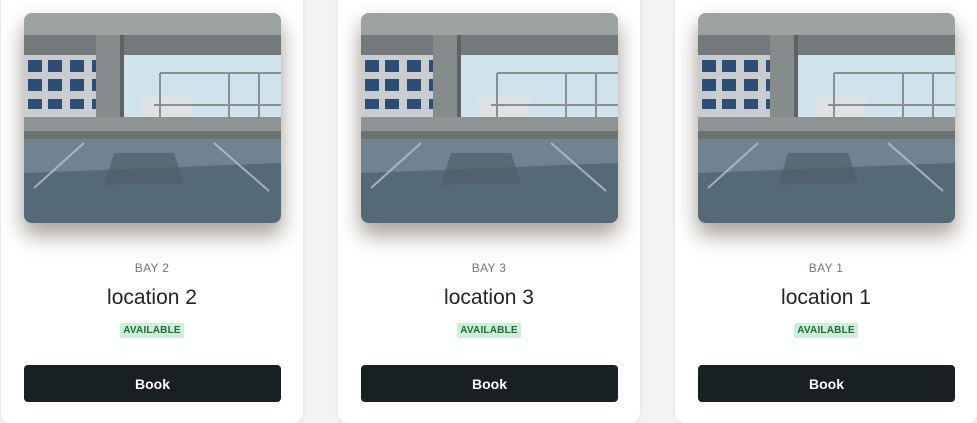 The height and width of the screenshot is (423, 977). Describe the element at coordinates (152, 297) in the screenshot. I see `location-name: location 2` at that location.